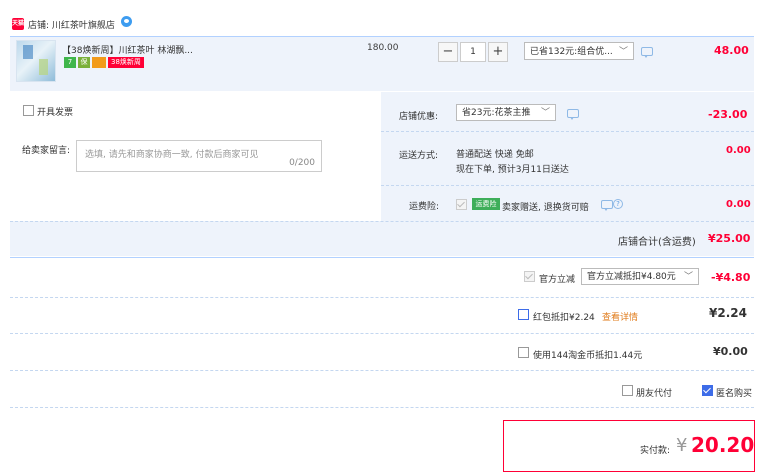 The image size is (761, 472). I want to click on product-badges: 7 保 38焕新周, so click(105, 62).